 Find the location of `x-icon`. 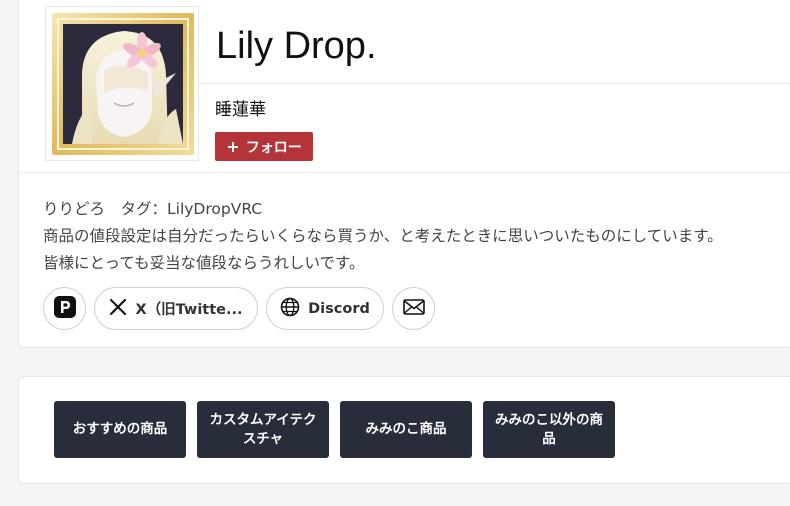

x-icon is located at coordinates (118, 309).